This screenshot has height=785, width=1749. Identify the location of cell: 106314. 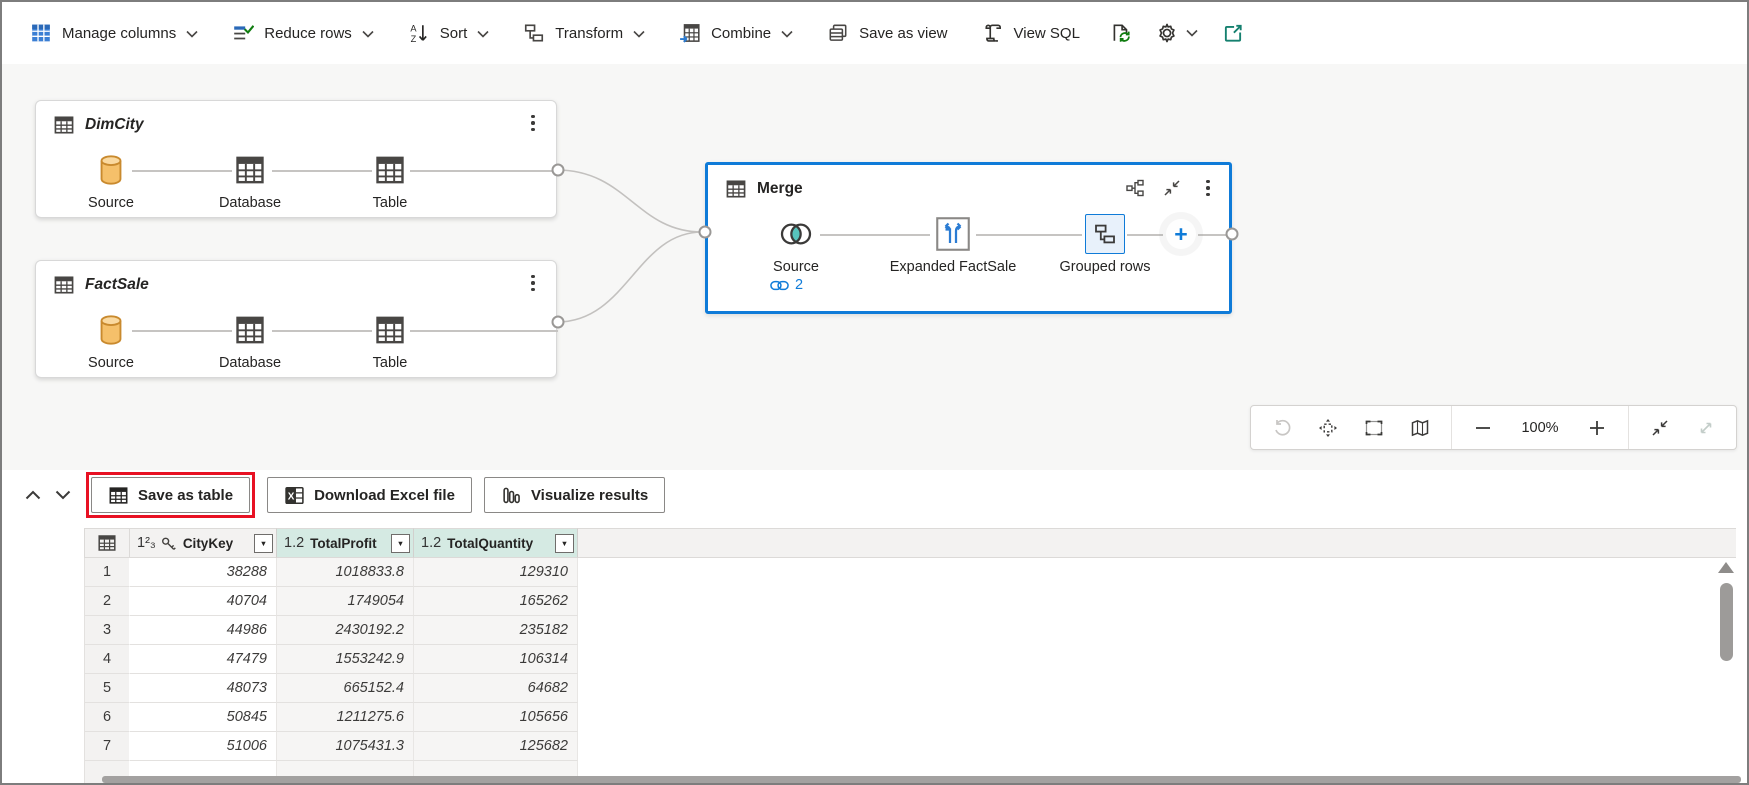
(496, 659).